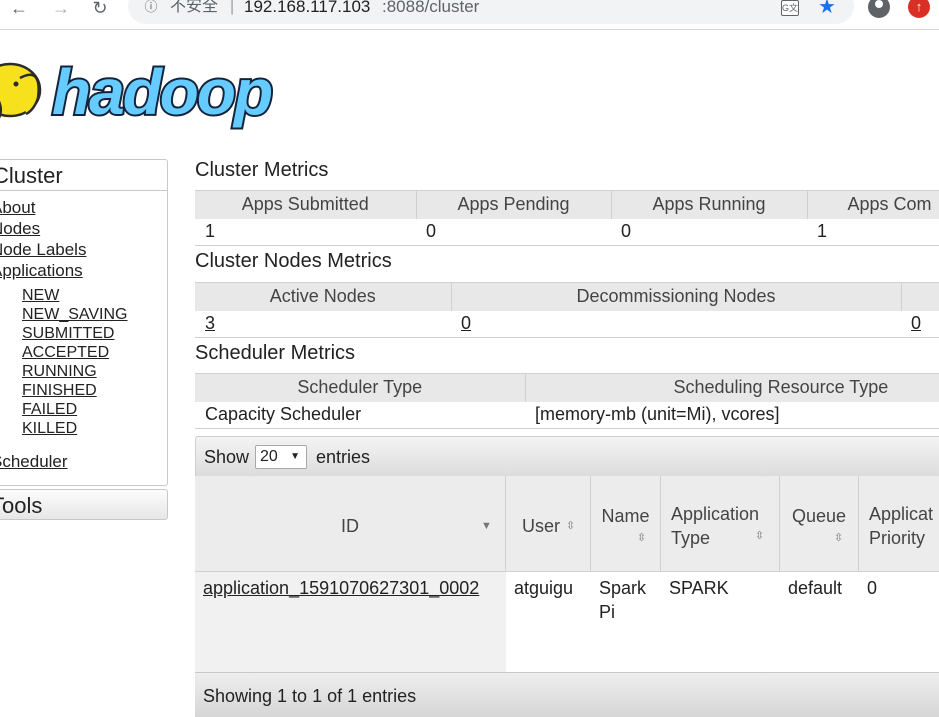 This screenshot has width=939, height=717. Describe the element at coordinates (899, 622) in the screenshot. I see `cell-app-priority: 0` at that location.